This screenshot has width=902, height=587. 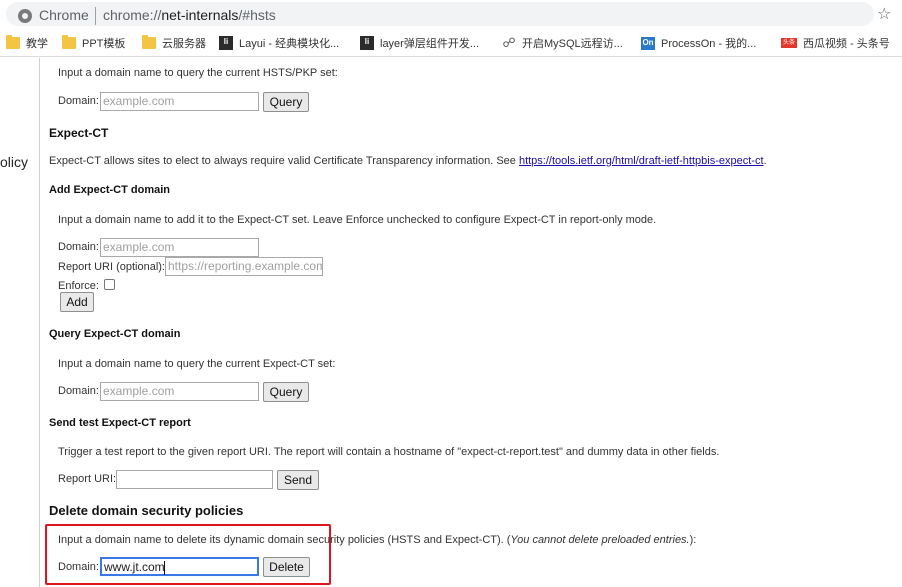 I want to click on delete-domain-label: Domain:, so click(x=78, y=567).